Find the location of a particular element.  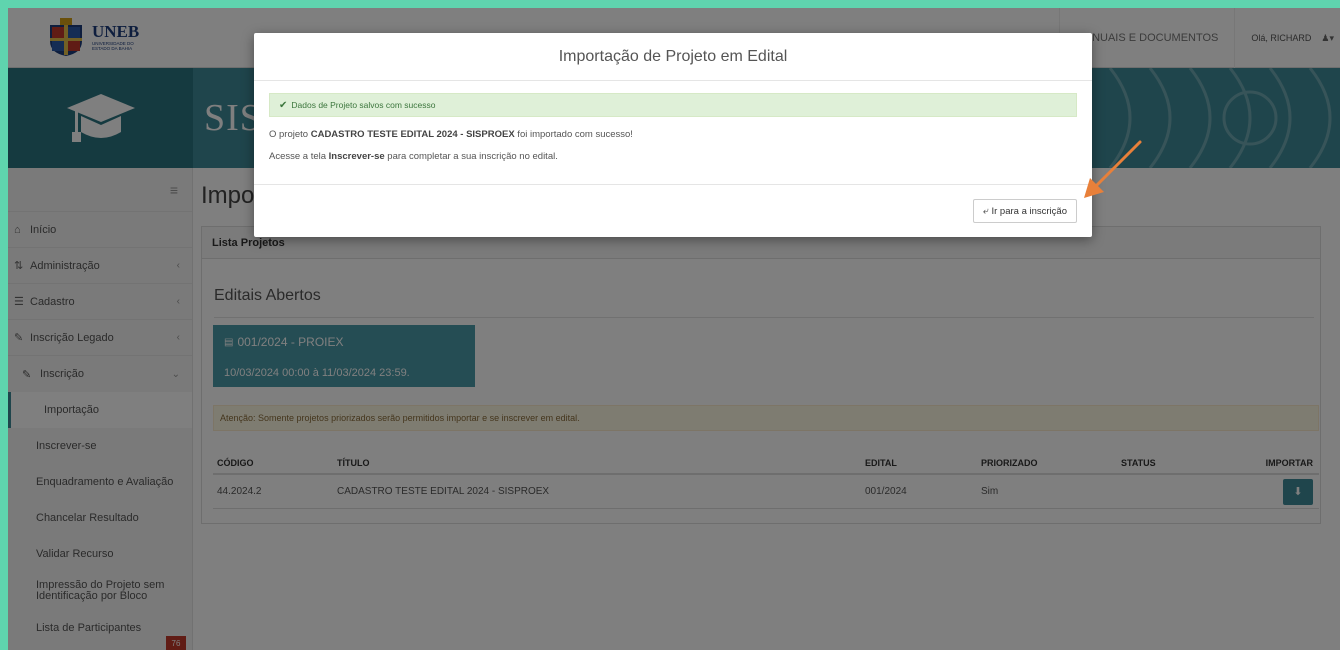

go-to-inscription-button: ⤶ Ir para a inscrição is located at coordinates (1024, 211).